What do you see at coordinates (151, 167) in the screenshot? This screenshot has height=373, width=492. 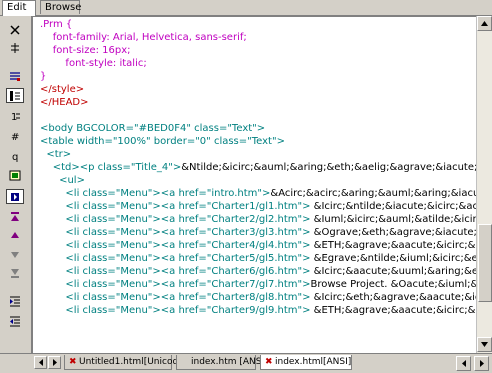 I see `code-token: "Title_4"` at bounding box center [151, 167].